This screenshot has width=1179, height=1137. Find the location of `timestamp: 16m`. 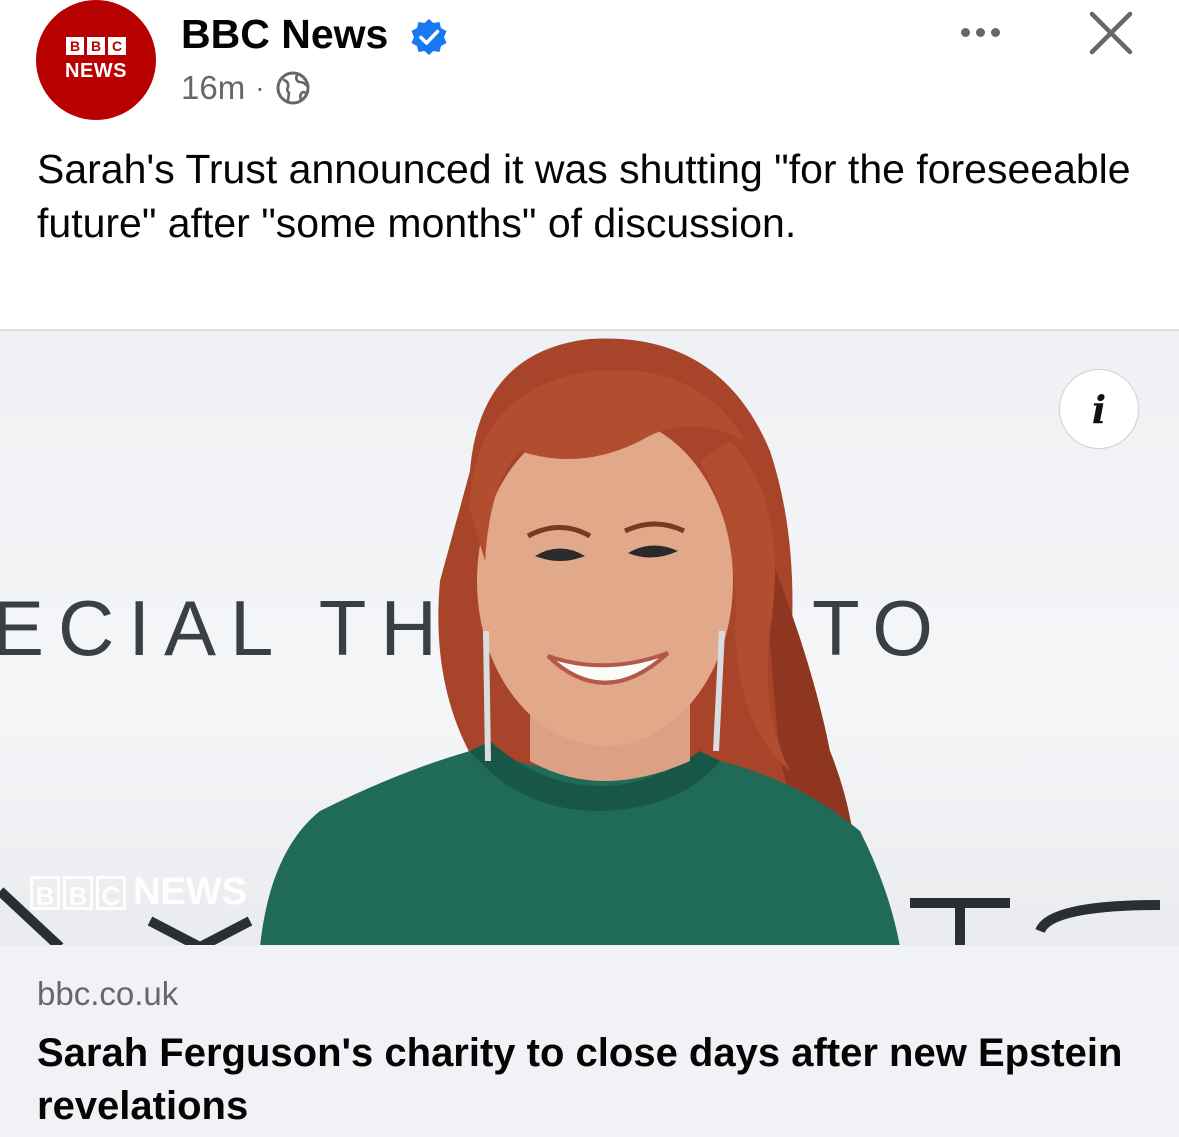

timestamp: 16m is located at coordinates (213, 88).